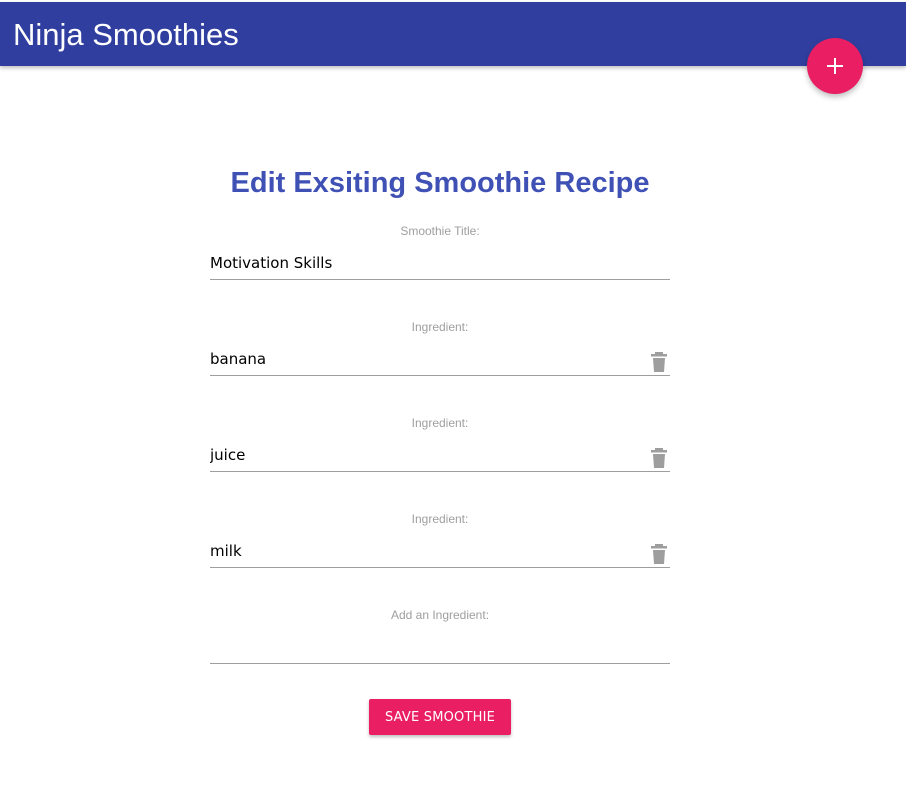 The height and width of the screenshot is (800, 906). Describe the element at coordinates (453, 34) in the screenshot. I see `navbar: Ninja Smoothies` at that location.